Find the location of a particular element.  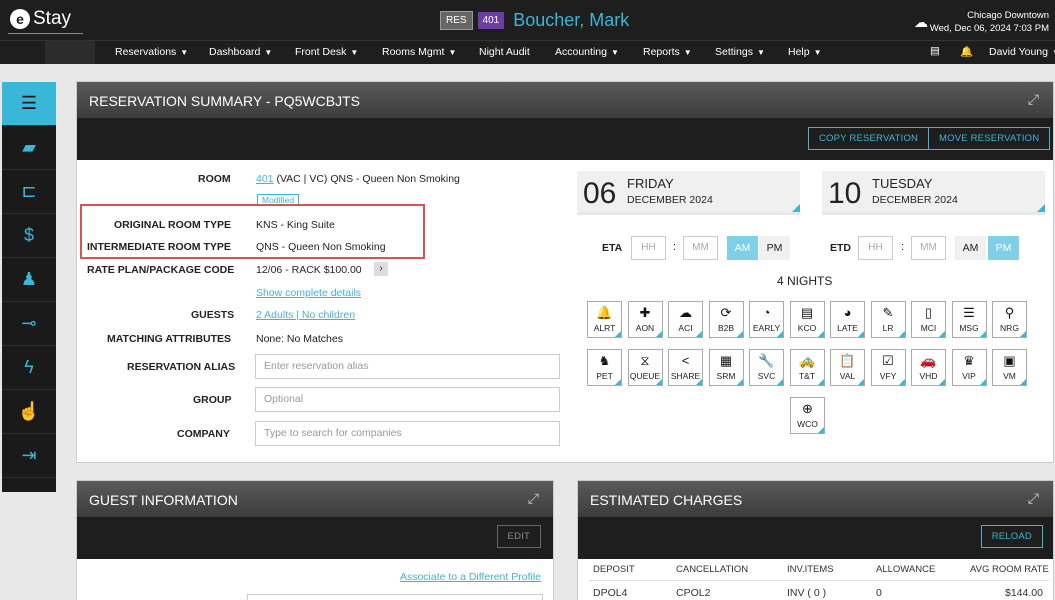

show-details-link: Show complete details is located at coordinates (308, 293).